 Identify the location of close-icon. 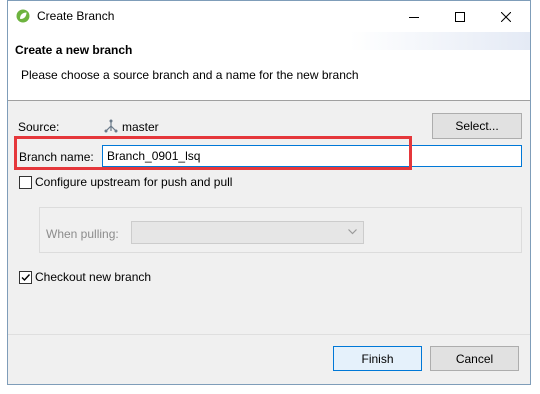
(506, 16).